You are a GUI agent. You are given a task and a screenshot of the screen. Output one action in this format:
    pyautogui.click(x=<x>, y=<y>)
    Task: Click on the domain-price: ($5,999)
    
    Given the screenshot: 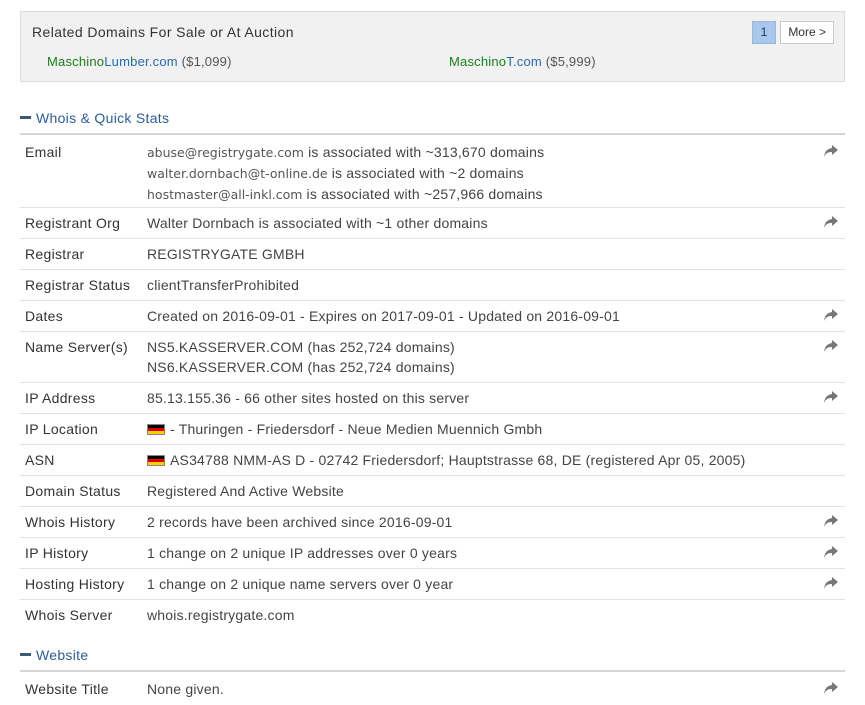 What is the action you would take?
    pyautogui.click(x=570, y=61)
    